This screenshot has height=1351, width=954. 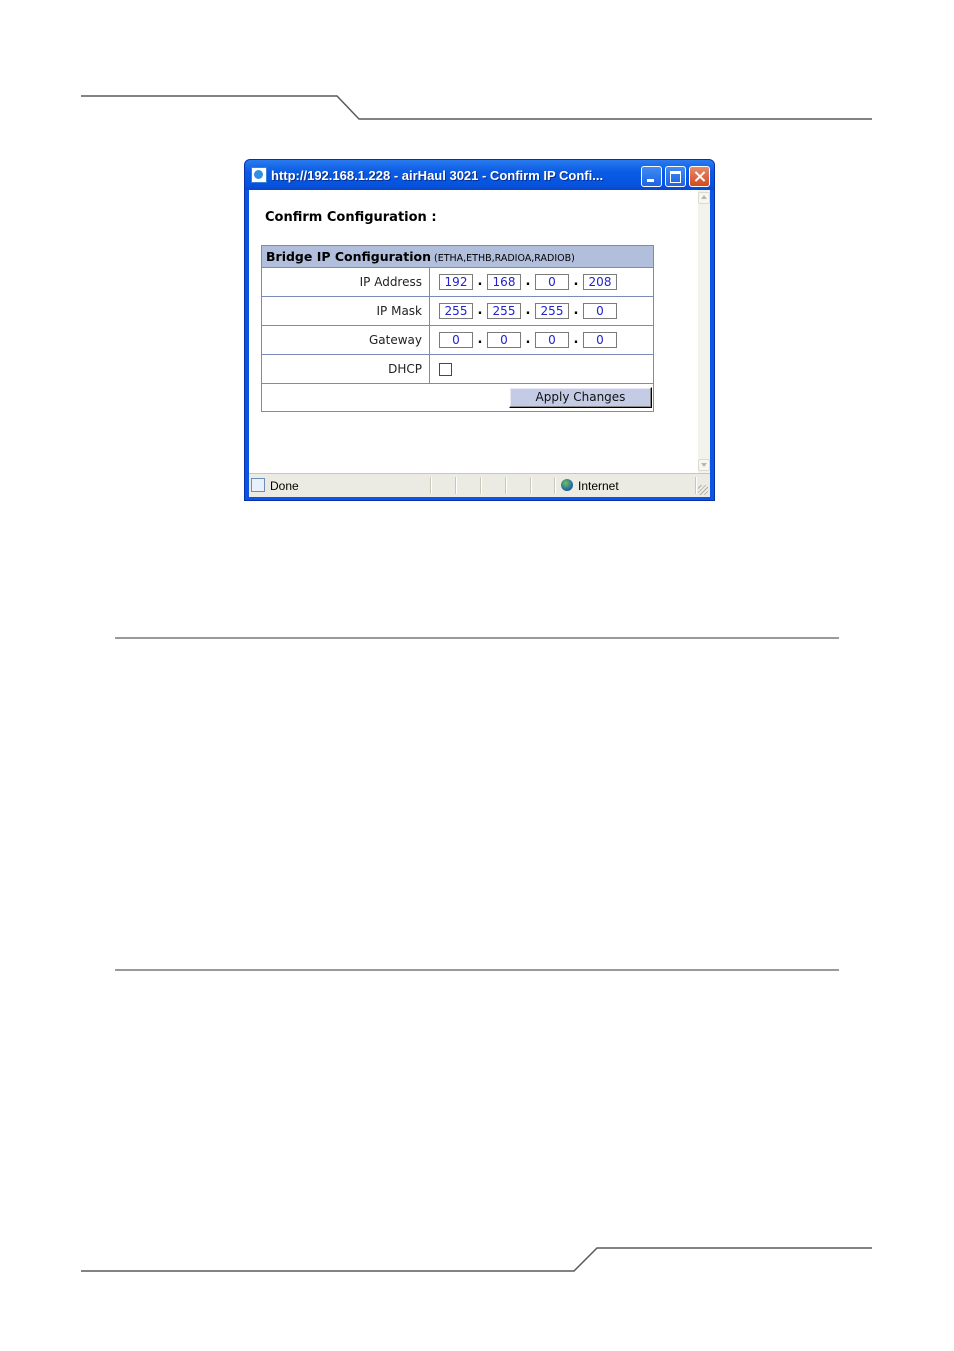 I want to click on section-subtitle: (ETHA,ETHB,RADIOA,RADIOB), so click(x=504, y=258).